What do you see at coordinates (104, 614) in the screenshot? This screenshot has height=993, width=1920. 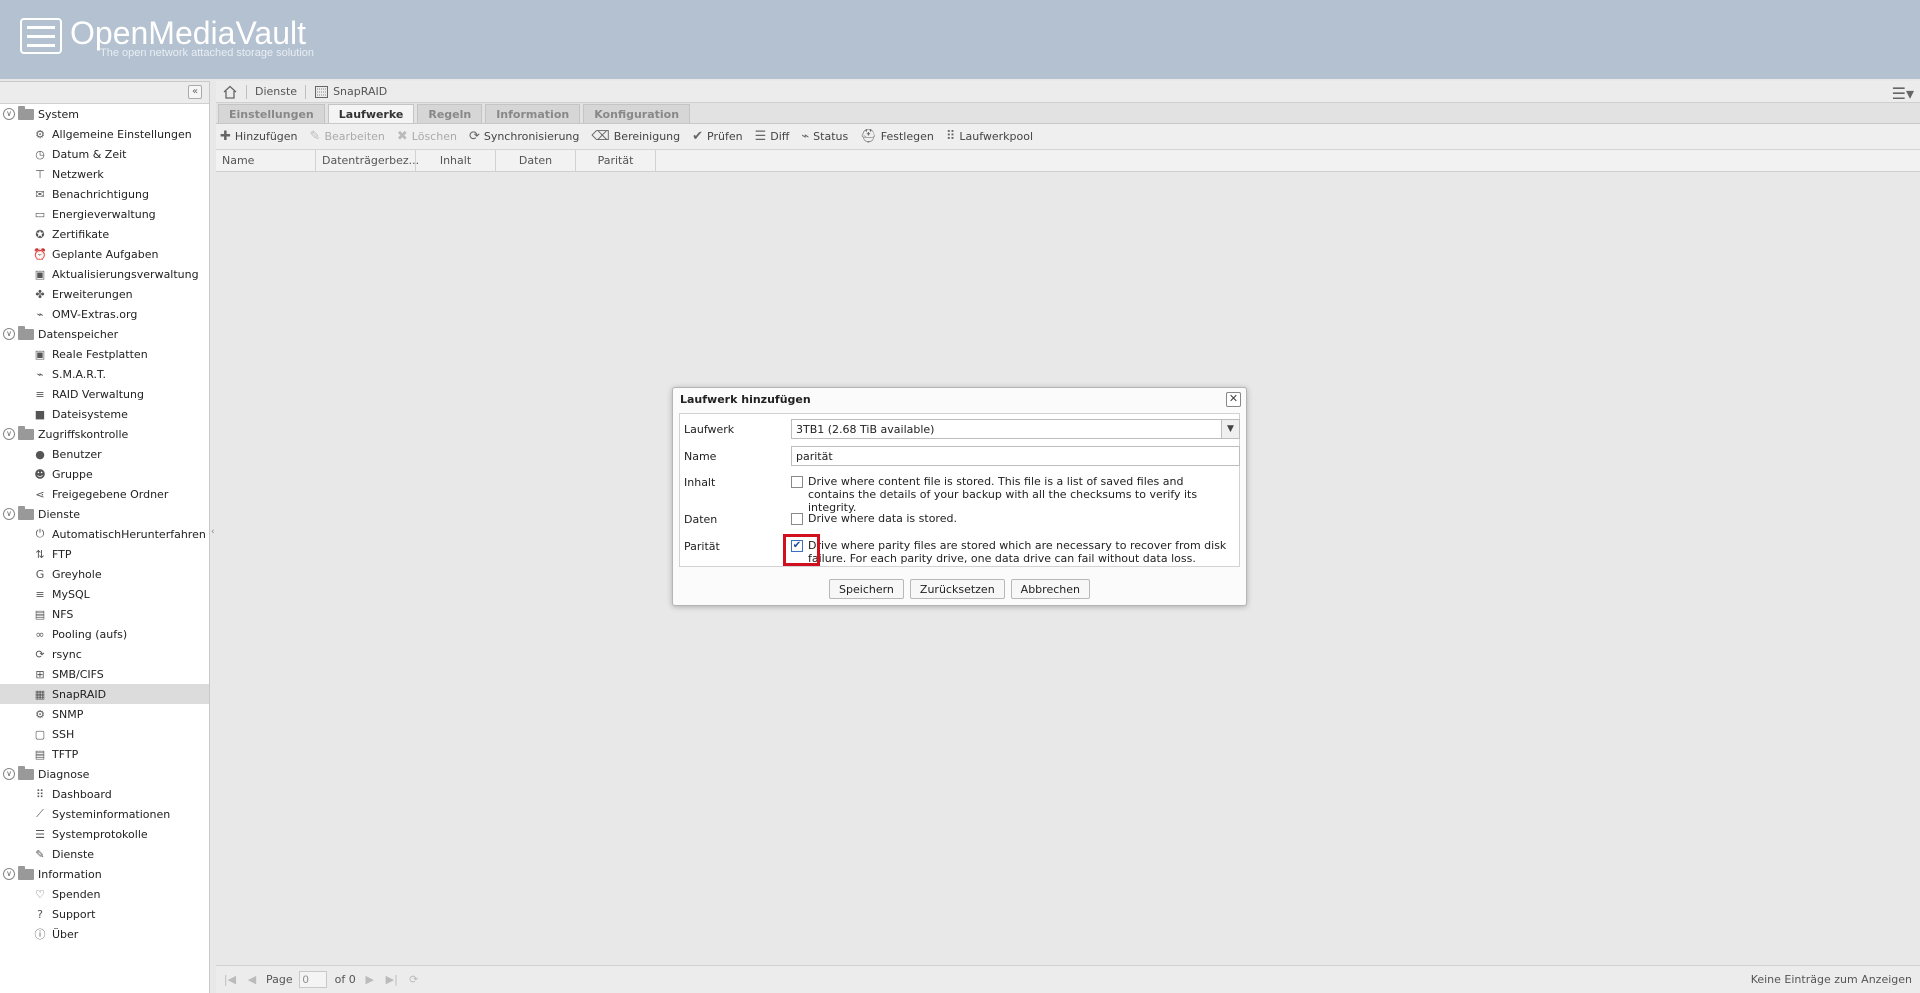 I see `sidebar-item-nfs: ▤ NFS` at bounding box center [104, 614].